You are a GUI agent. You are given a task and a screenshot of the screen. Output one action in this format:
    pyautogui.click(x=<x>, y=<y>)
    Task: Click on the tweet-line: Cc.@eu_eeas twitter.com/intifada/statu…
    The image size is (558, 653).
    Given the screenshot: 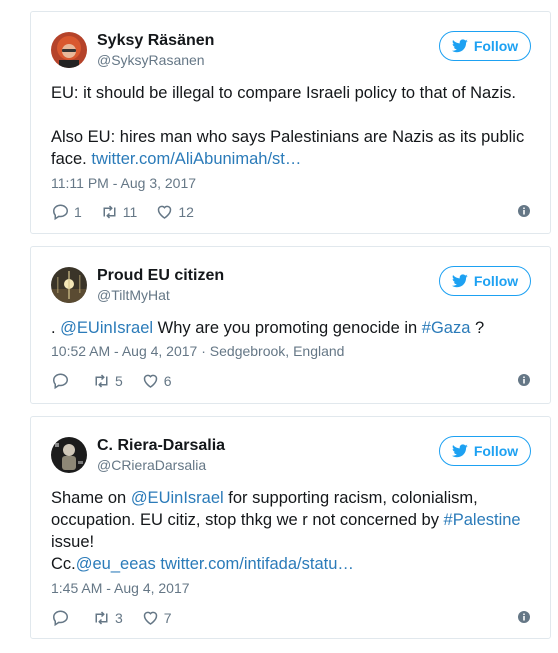 What is the action you would take?
    pyautogui.click(x=202, y=564)
    